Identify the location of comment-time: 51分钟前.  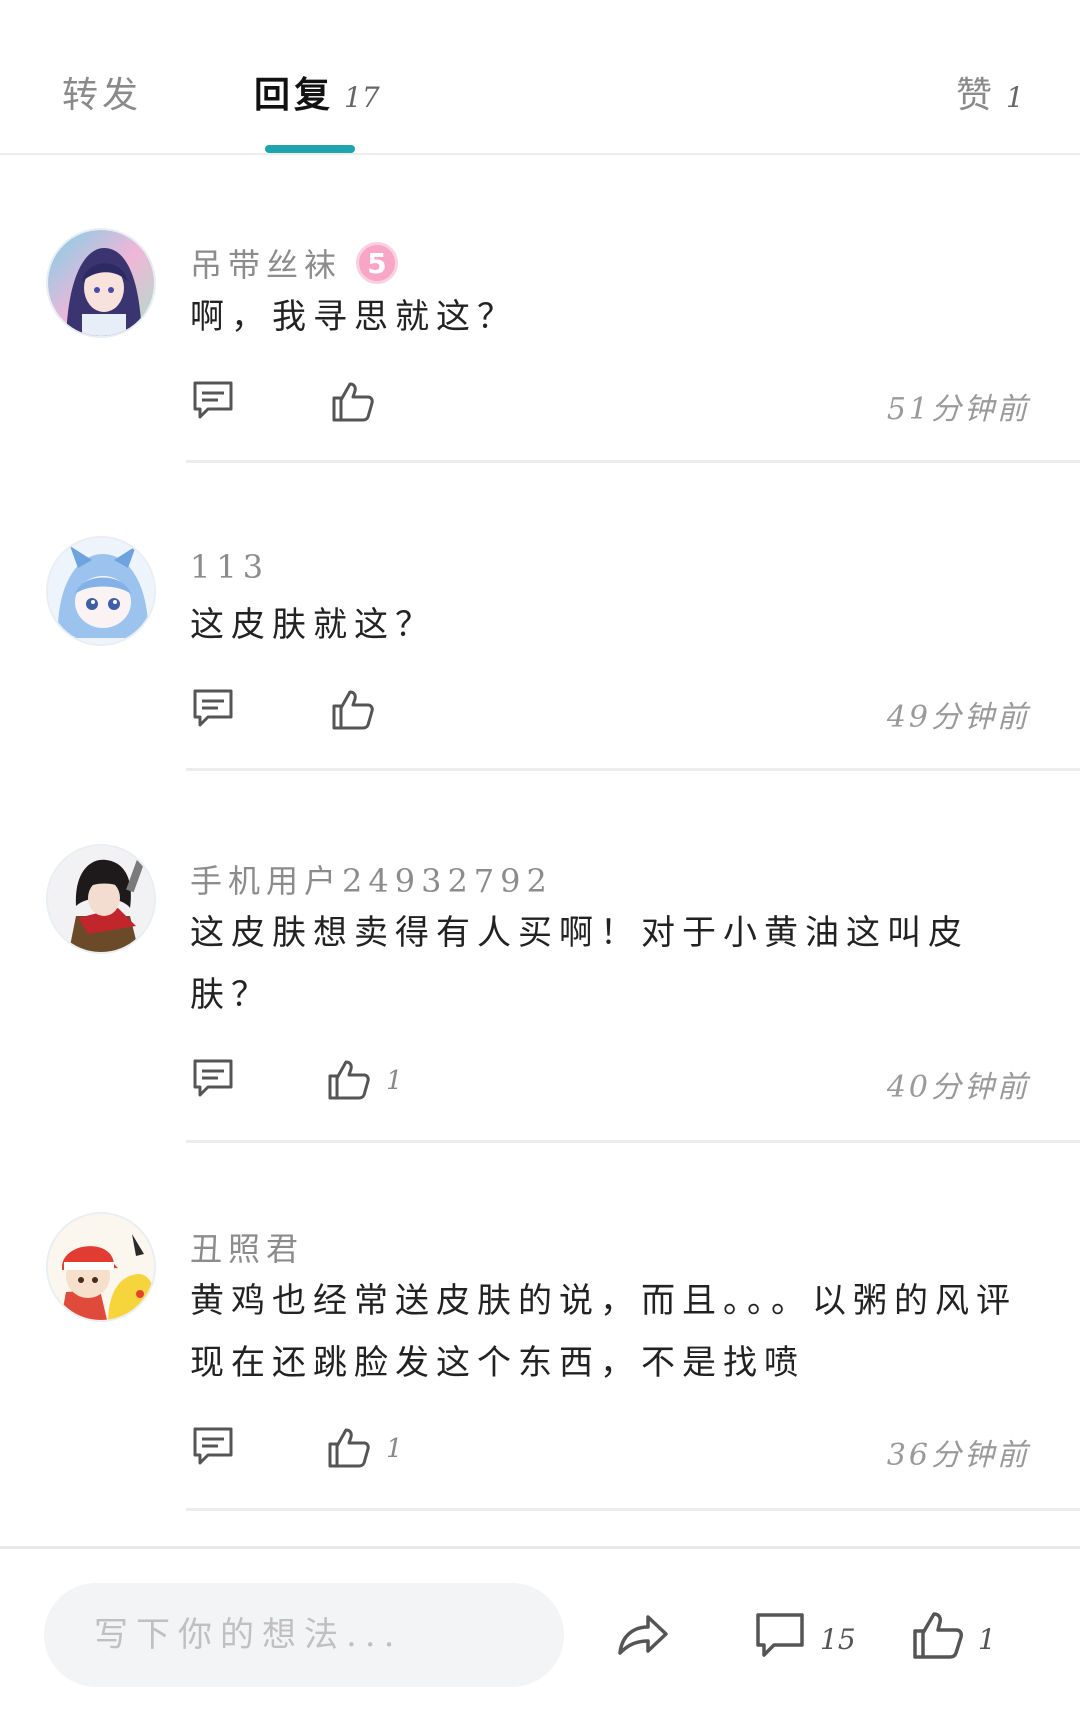
(958, 409).